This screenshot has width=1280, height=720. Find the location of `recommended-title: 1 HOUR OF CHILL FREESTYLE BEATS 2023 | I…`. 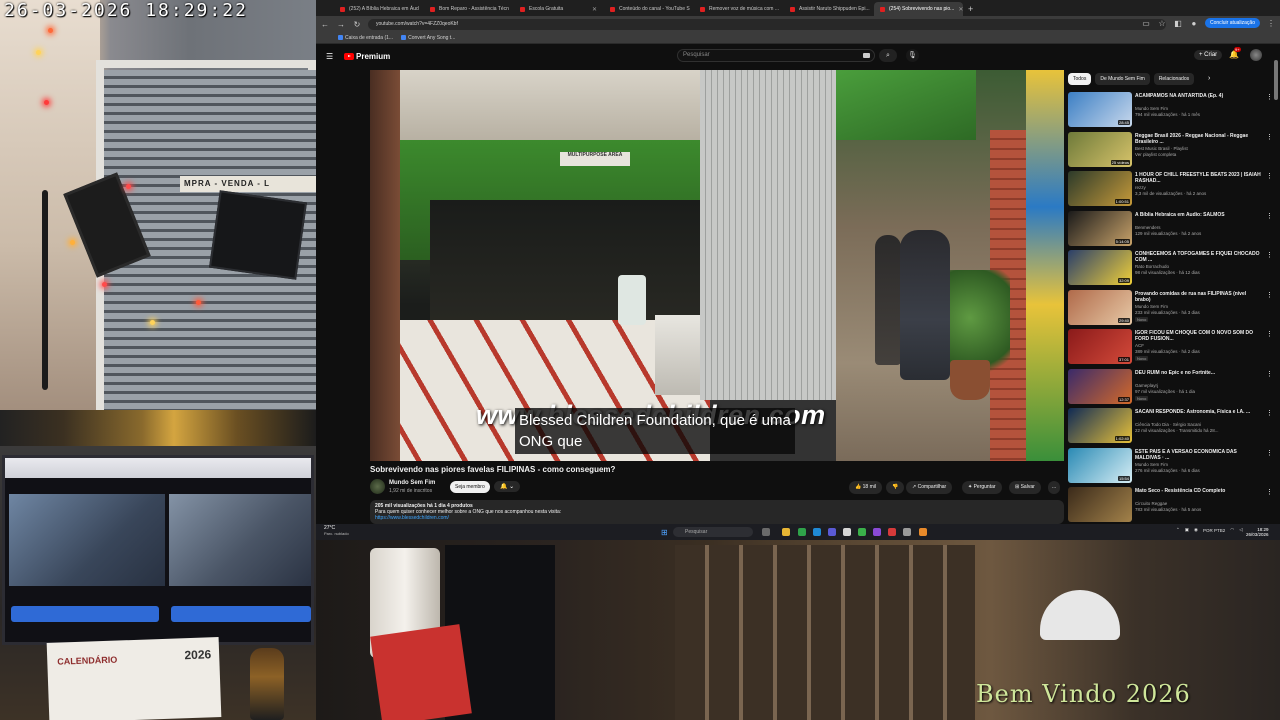

recommended-title: 1 HOUR OF CHILL FREESTYLE BEATS 2023 | I… is located at coordinates (1199, 178).